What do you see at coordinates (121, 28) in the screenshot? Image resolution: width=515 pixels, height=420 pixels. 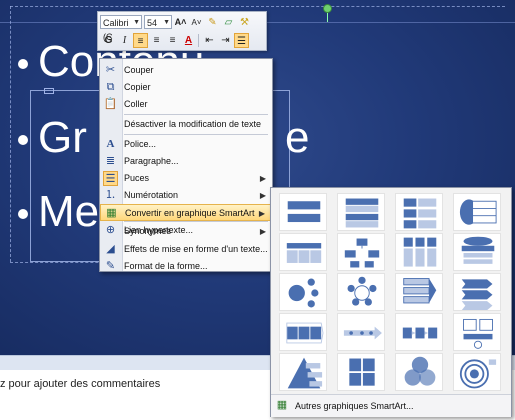 I see `font-name-combo: Calibri (C ▼` at bounding box center [121, 28].